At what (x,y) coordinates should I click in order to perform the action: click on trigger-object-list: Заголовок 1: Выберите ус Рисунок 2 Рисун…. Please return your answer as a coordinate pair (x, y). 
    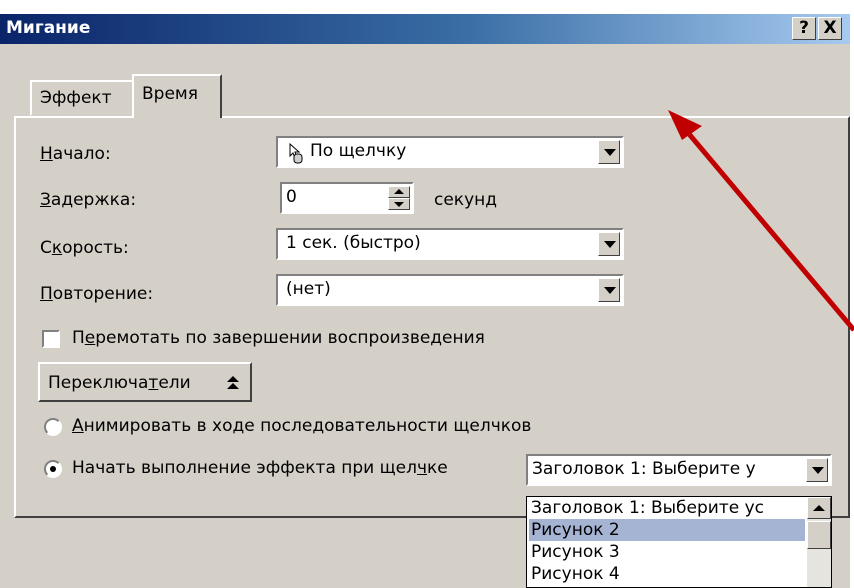
    Looking at the image, I should click on (679, 542).